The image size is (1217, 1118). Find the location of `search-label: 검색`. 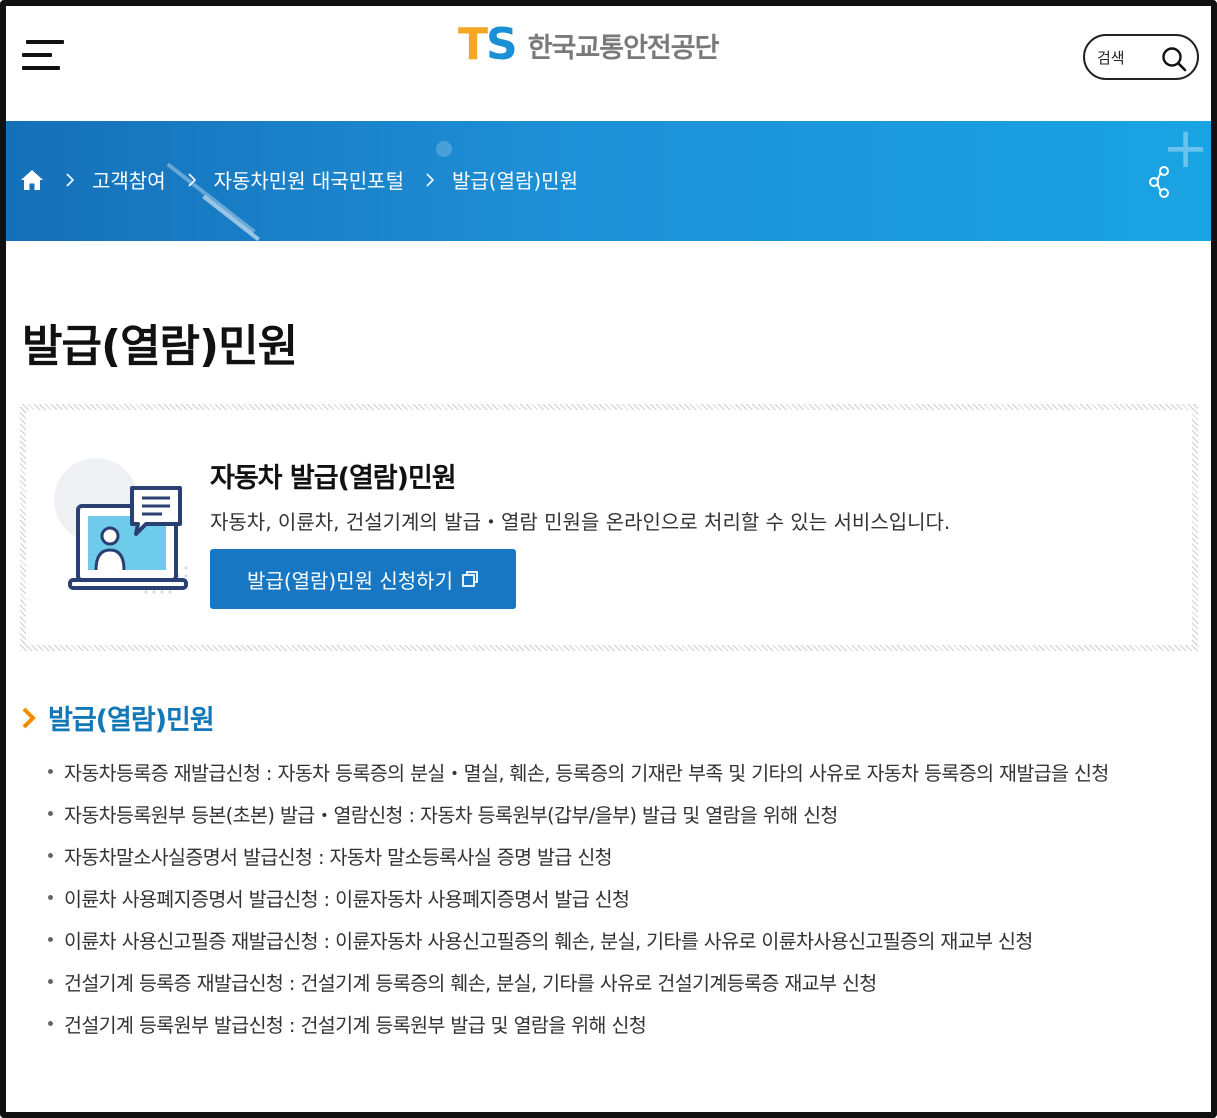

search-label: 검색 is located at coordinates (1111, 57).